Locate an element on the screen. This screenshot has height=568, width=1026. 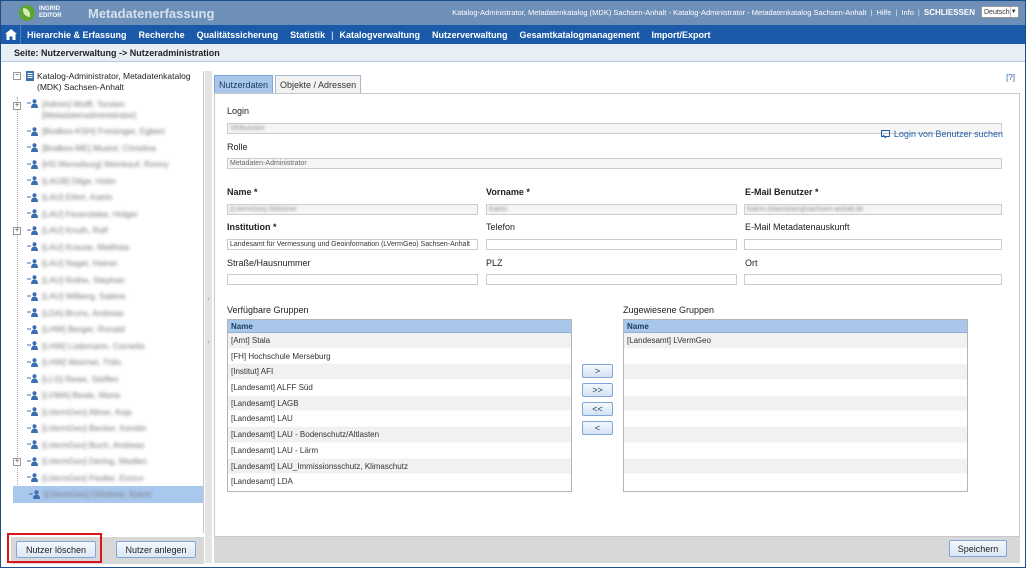
tree-item-user: [HS Merseburg] Weinkauf, Ronny is located at coordinates (107, 164).